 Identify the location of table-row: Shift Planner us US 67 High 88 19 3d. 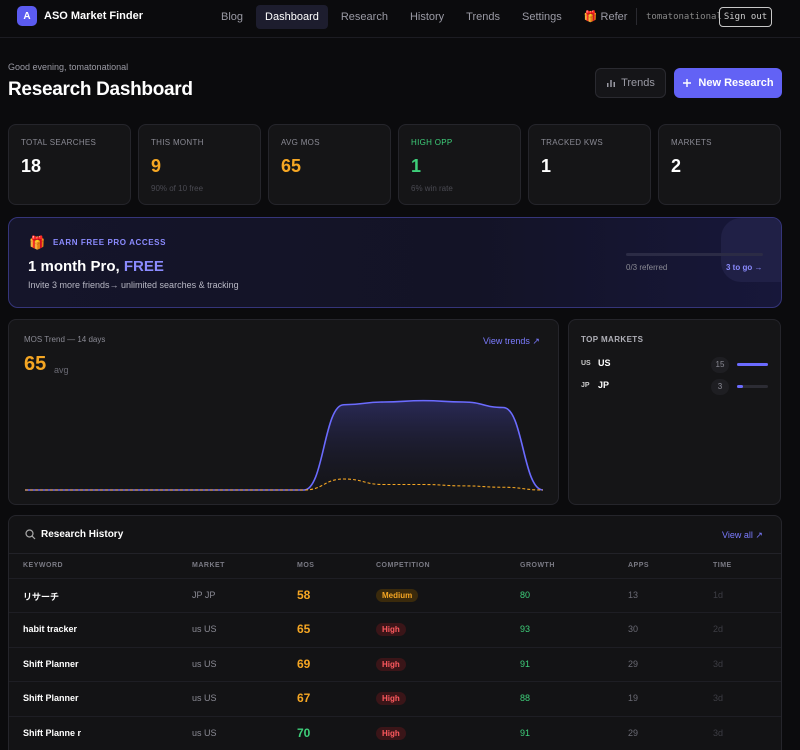
(395, 698).